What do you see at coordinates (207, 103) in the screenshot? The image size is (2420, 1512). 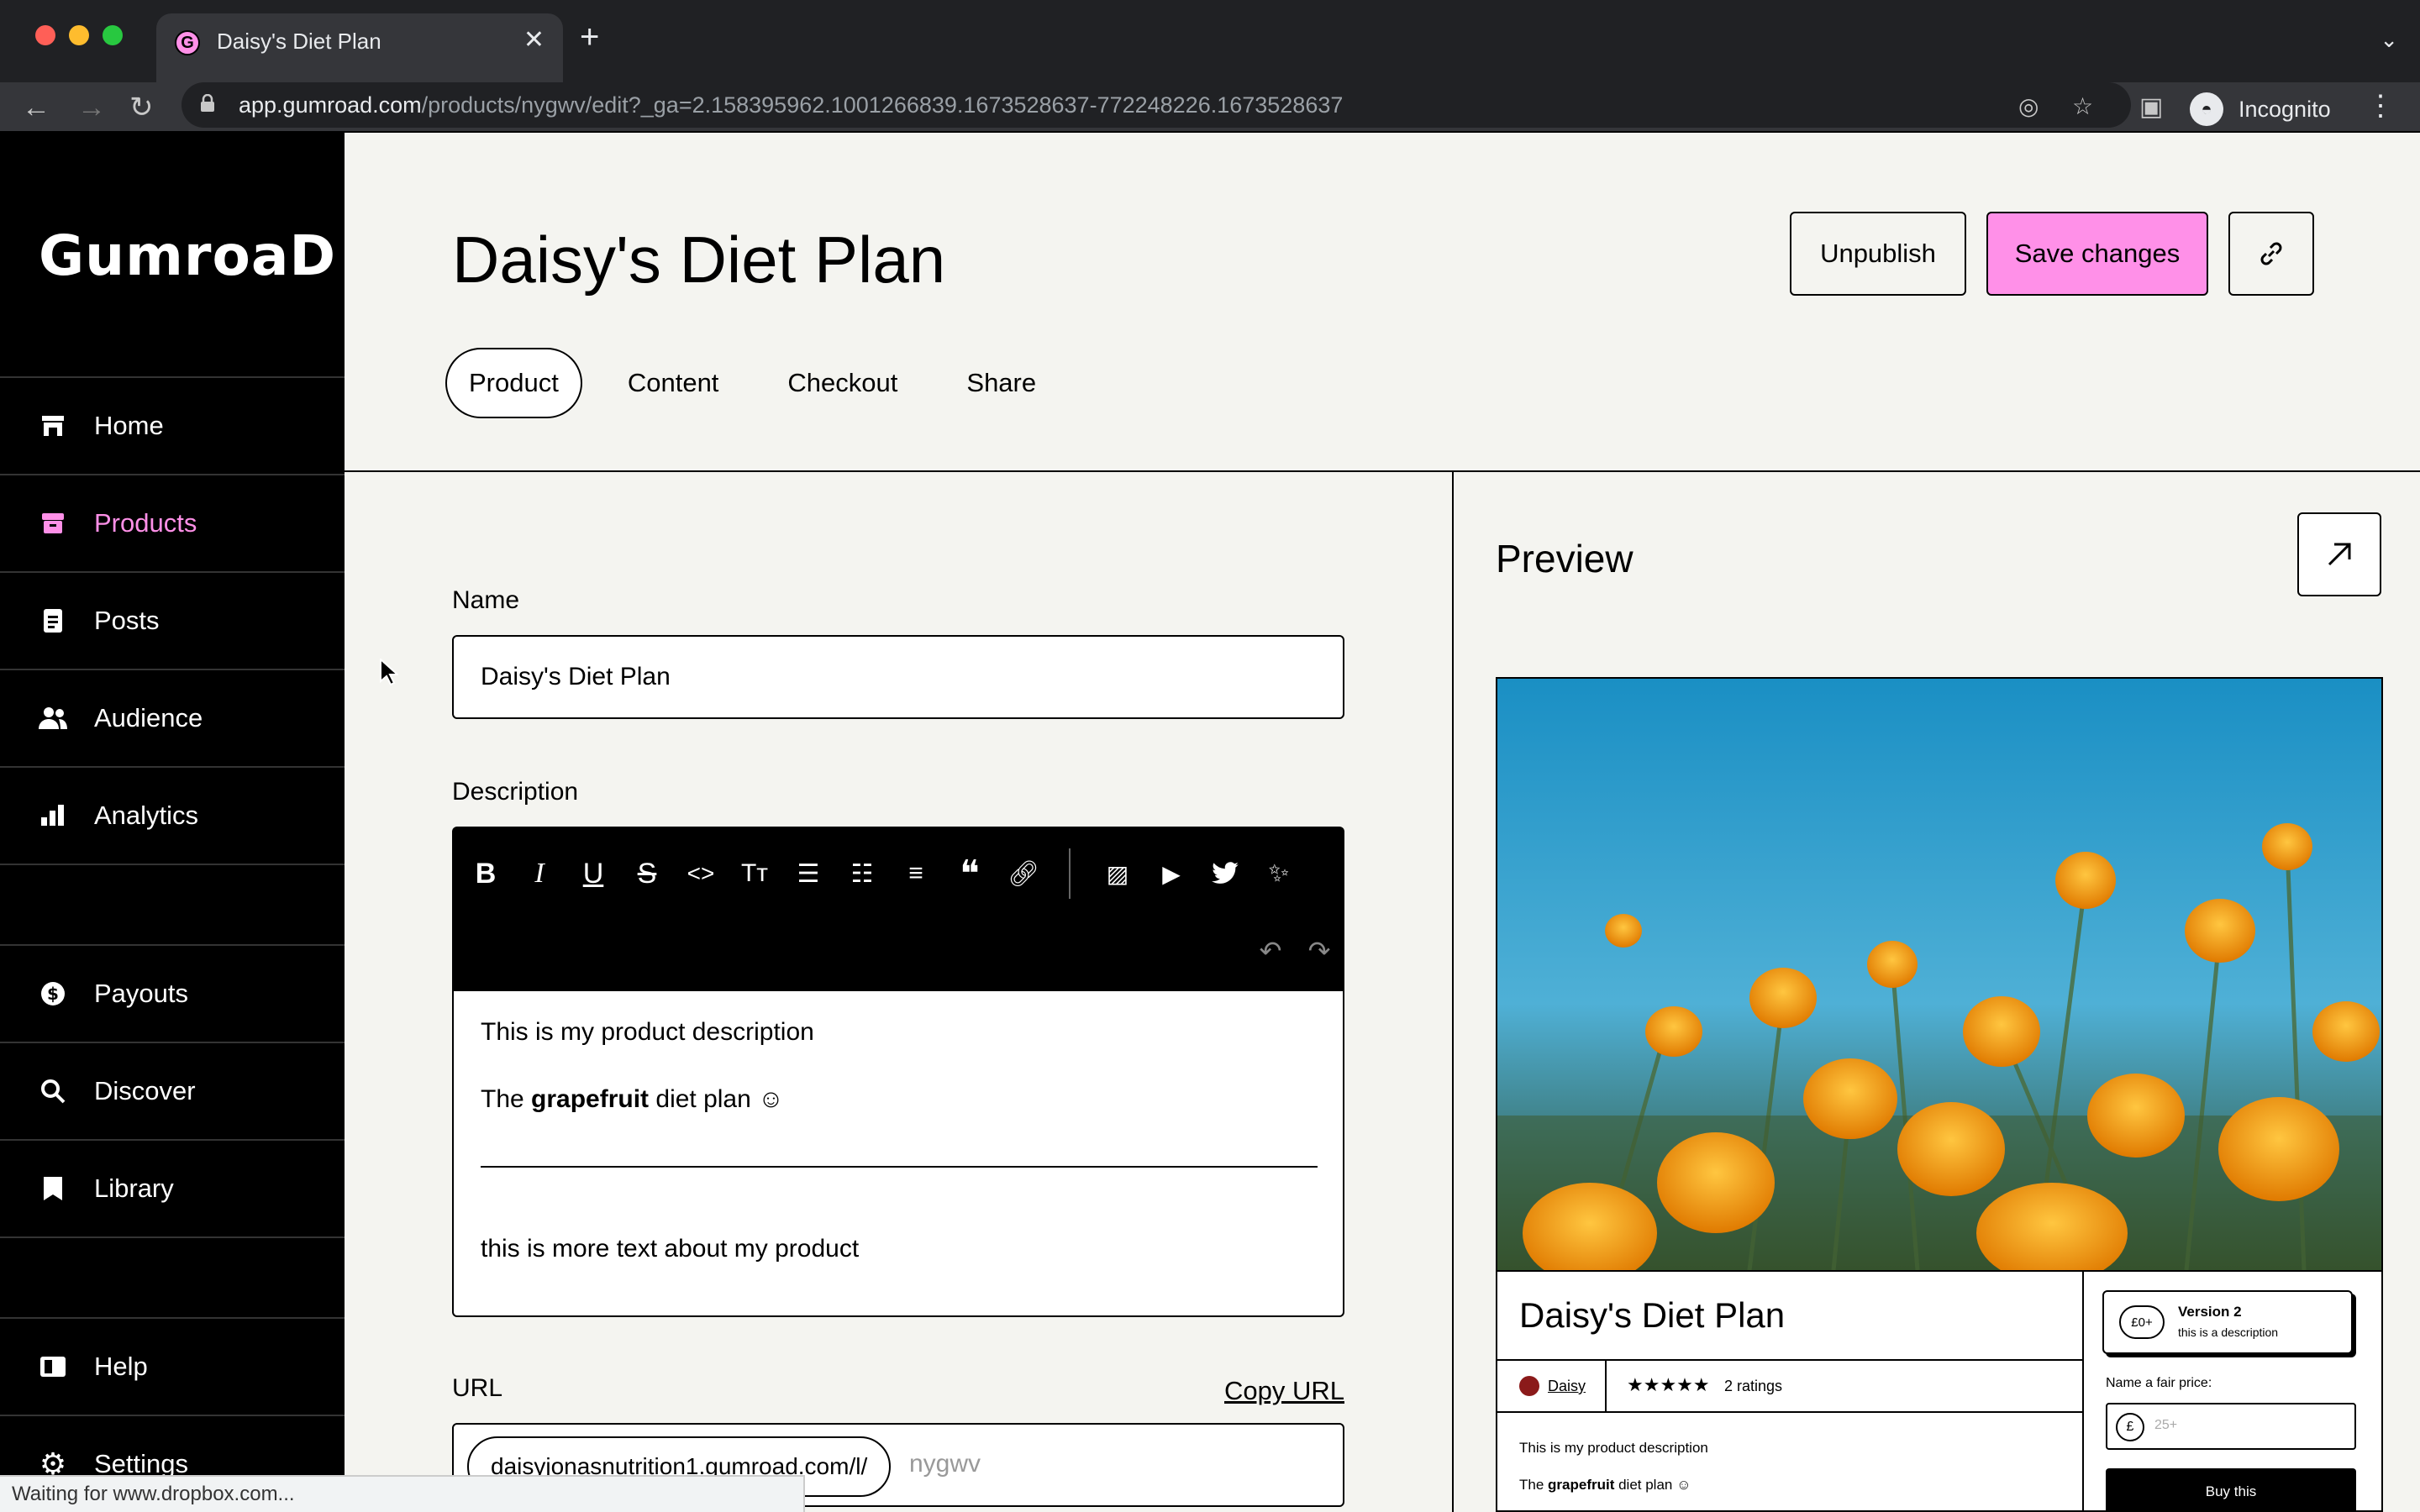 I see `lock-icon` at bounding box center [207, 103].